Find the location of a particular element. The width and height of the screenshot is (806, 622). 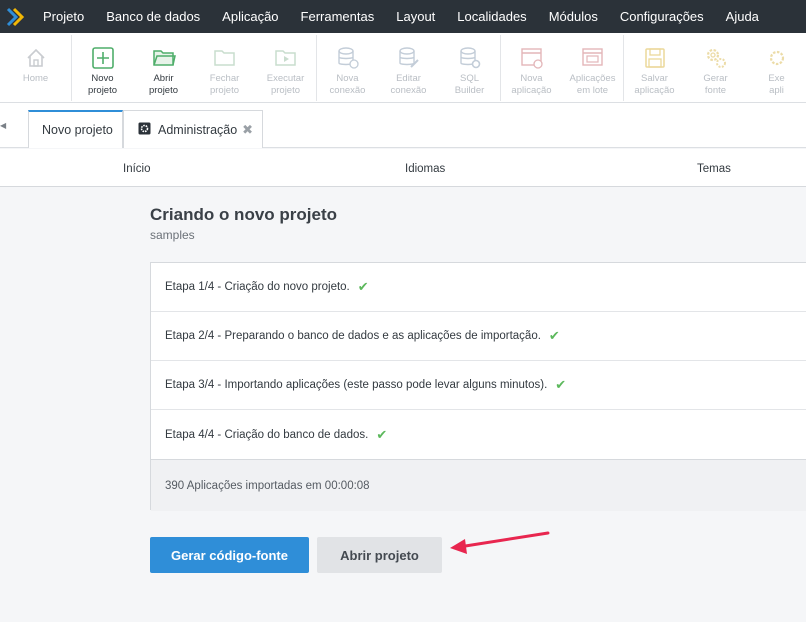

import-summary-text: 390 Aplicações importadas em 00:00:08 is located at coordinates (267, 485).